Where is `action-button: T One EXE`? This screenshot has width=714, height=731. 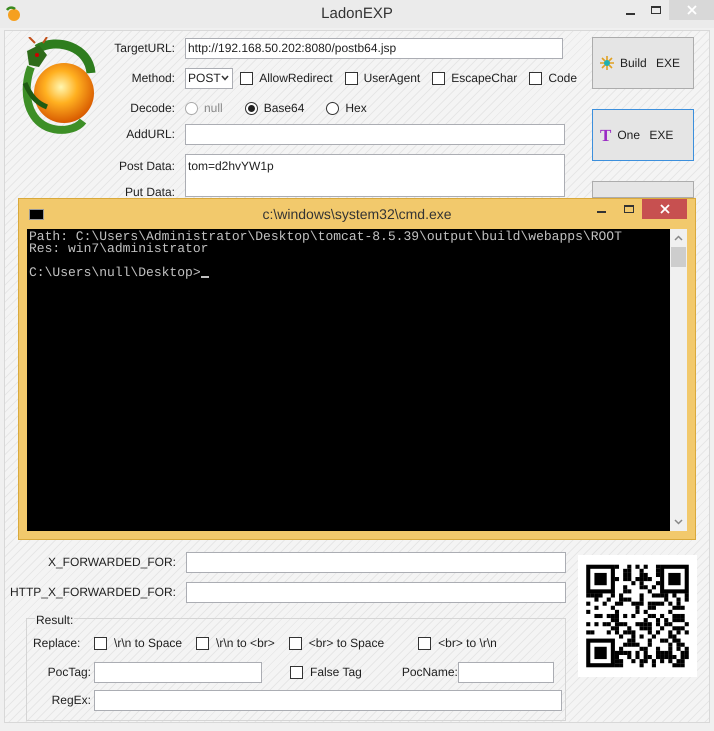
action-button: T One EXE is located at coordinates (643, 135).